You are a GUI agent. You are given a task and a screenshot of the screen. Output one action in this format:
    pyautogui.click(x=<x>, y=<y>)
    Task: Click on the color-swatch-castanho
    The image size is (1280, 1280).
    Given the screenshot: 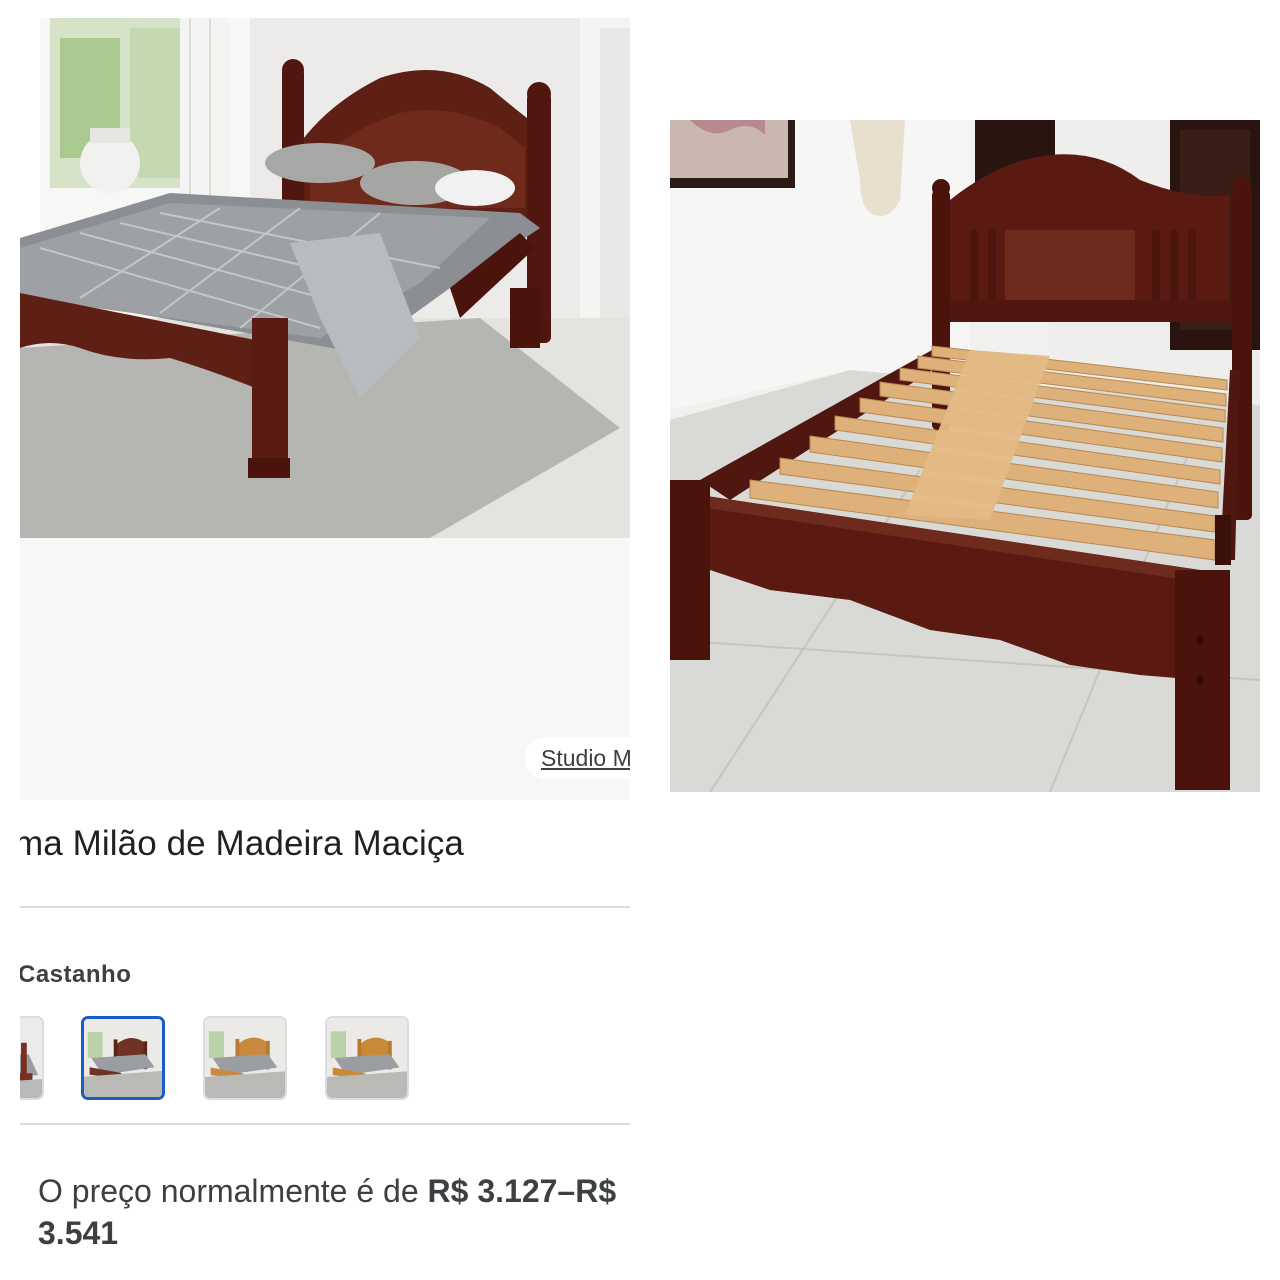 What is the action you would take?
    pyautogui.click(x=123, y=1058)
    